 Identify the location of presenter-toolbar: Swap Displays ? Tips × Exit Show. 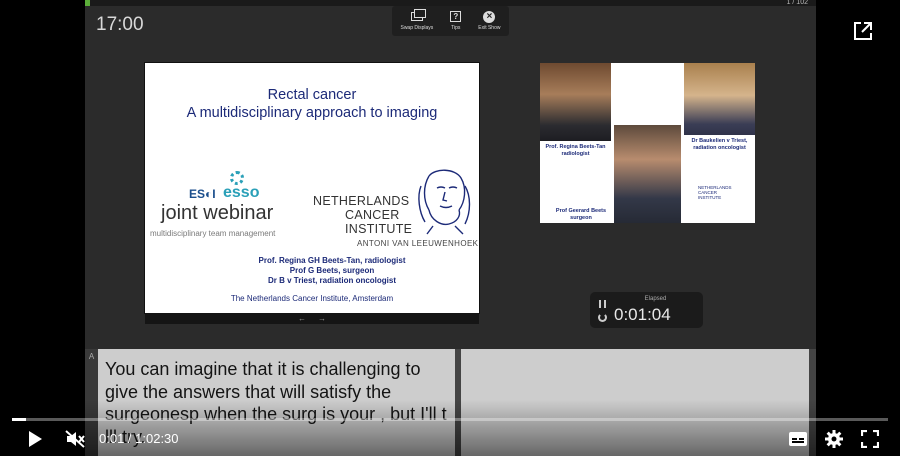
(450, 21).